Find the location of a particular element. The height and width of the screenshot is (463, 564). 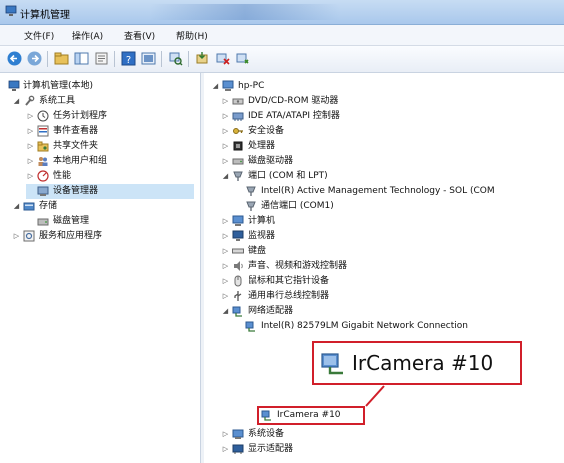

help-icon: ? is located at coordinates (128, 58).